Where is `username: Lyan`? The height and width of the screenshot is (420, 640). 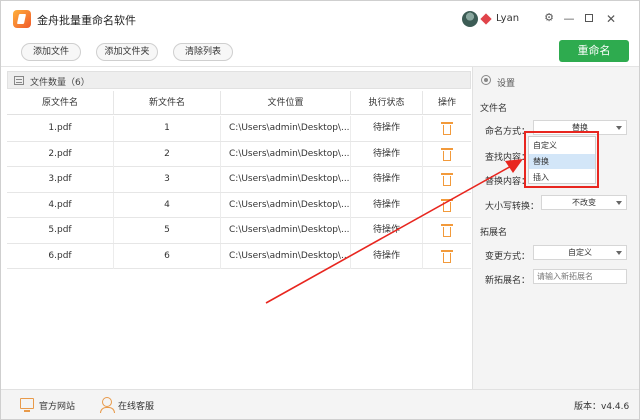
username: Lyan is located at coordinates (507, 18).